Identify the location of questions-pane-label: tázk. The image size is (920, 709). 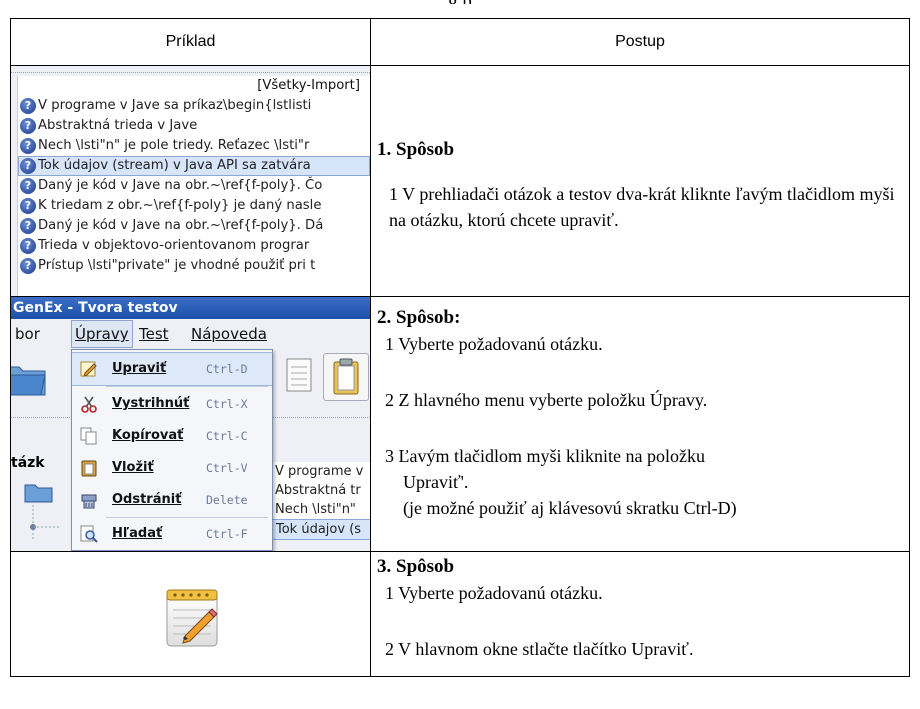
(28, 463).